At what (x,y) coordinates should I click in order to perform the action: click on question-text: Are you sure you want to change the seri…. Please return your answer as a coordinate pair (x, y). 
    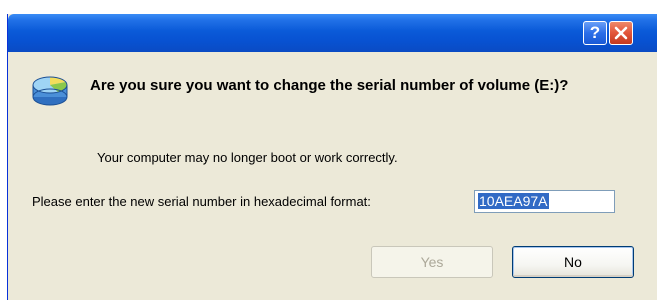
    Looking at the image, I should click on (329, 85).